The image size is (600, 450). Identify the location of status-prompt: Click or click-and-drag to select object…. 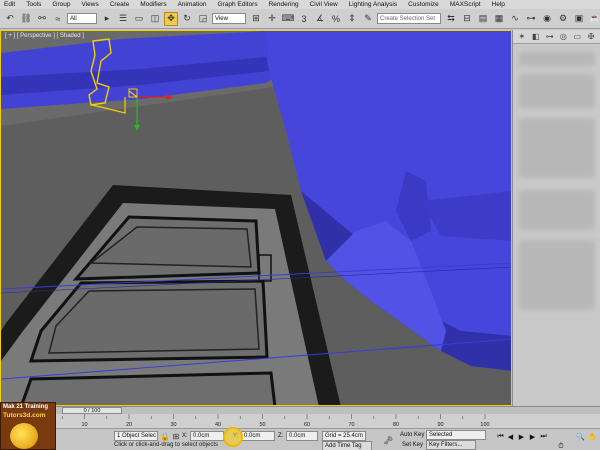
(166, 445).